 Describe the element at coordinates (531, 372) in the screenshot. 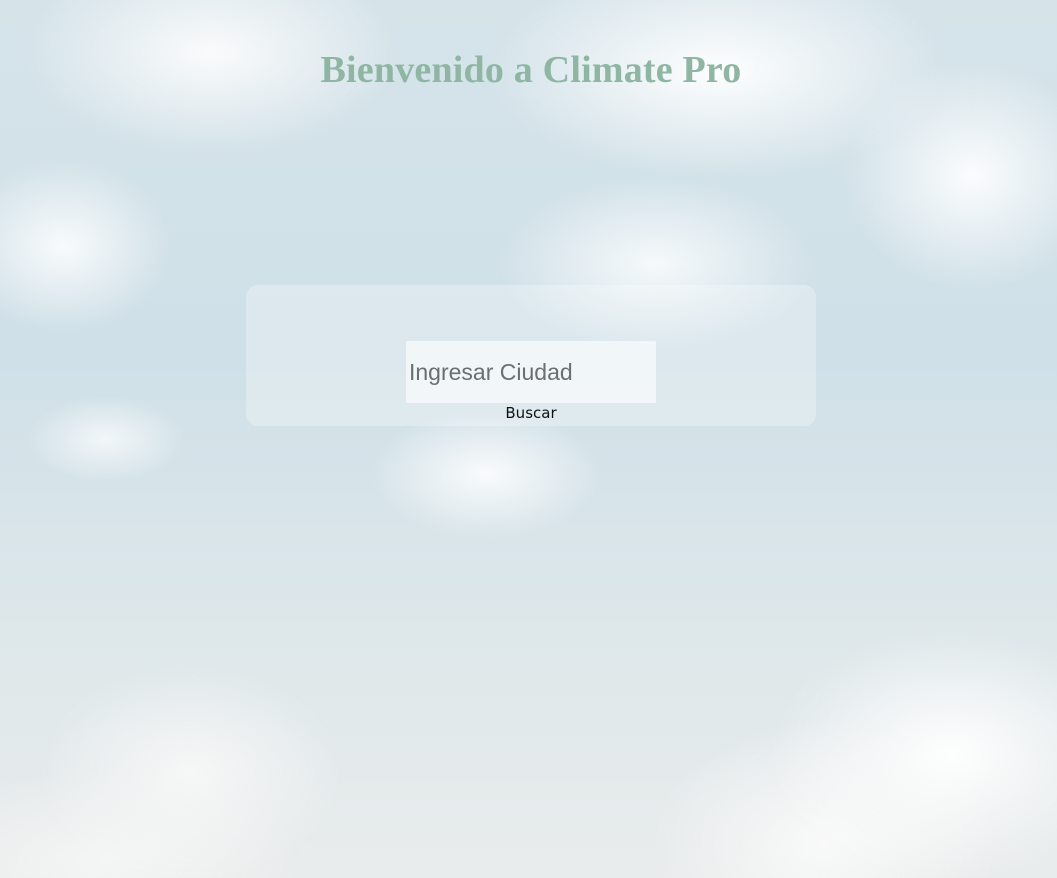

I see `city-search-input` at that location.